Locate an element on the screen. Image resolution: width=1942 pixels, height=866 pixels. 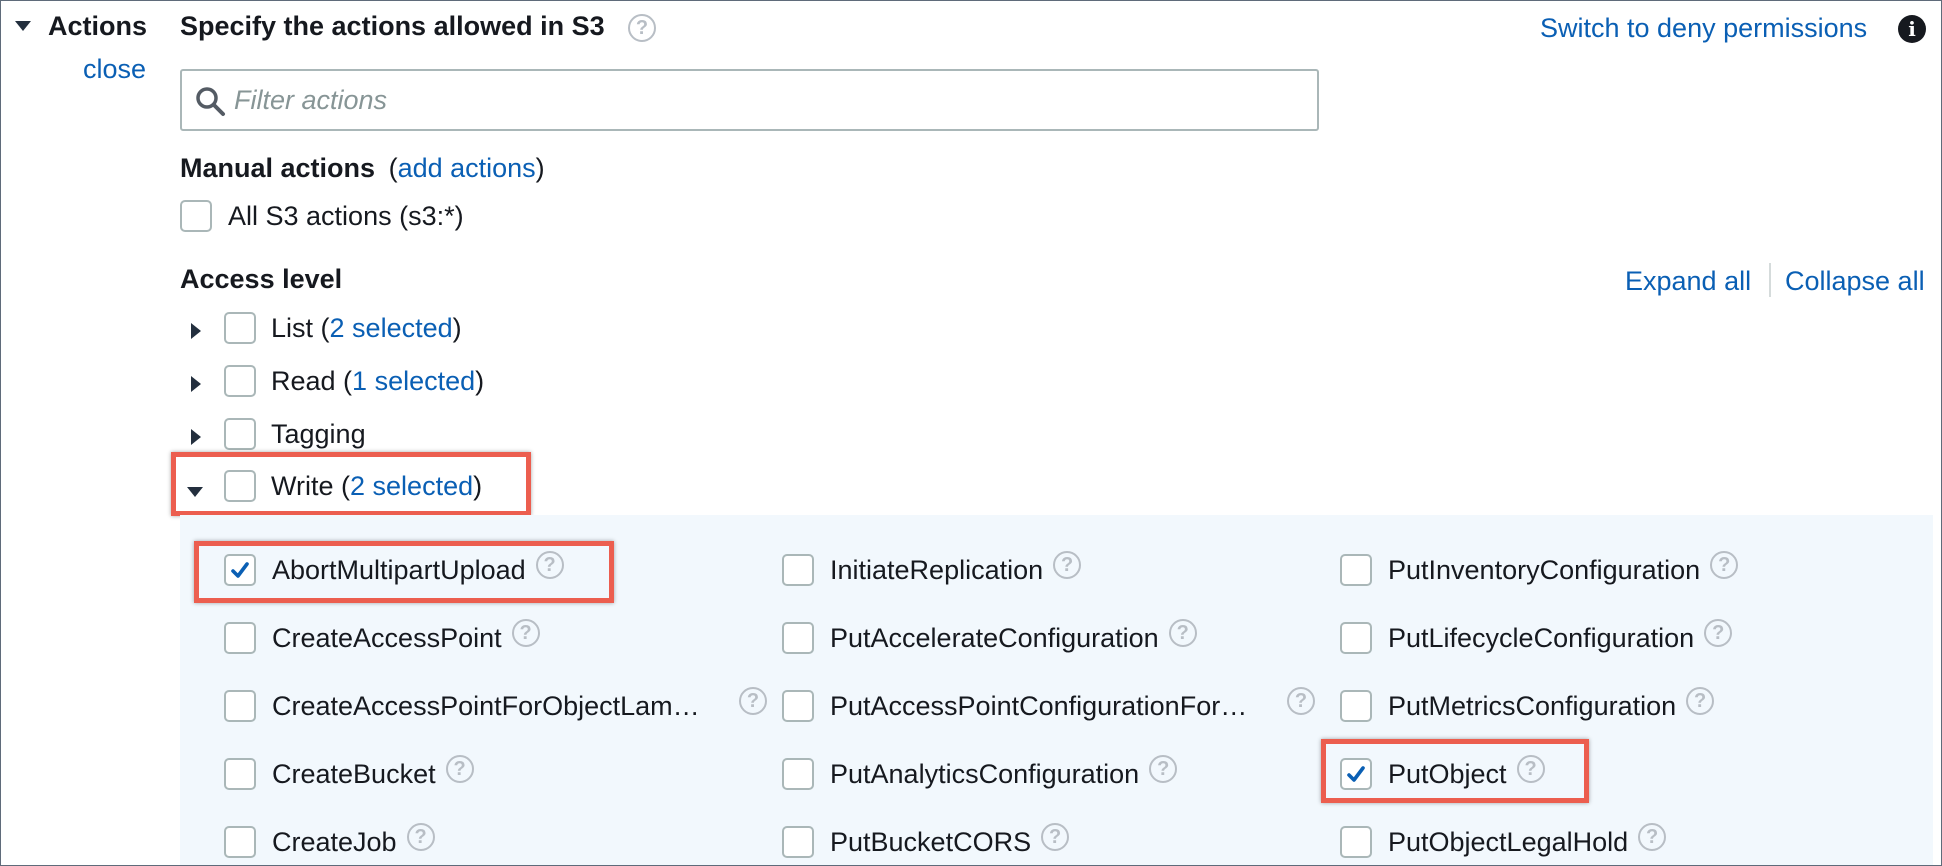
action-label: CreateJob is located at coordinates (334, 842).